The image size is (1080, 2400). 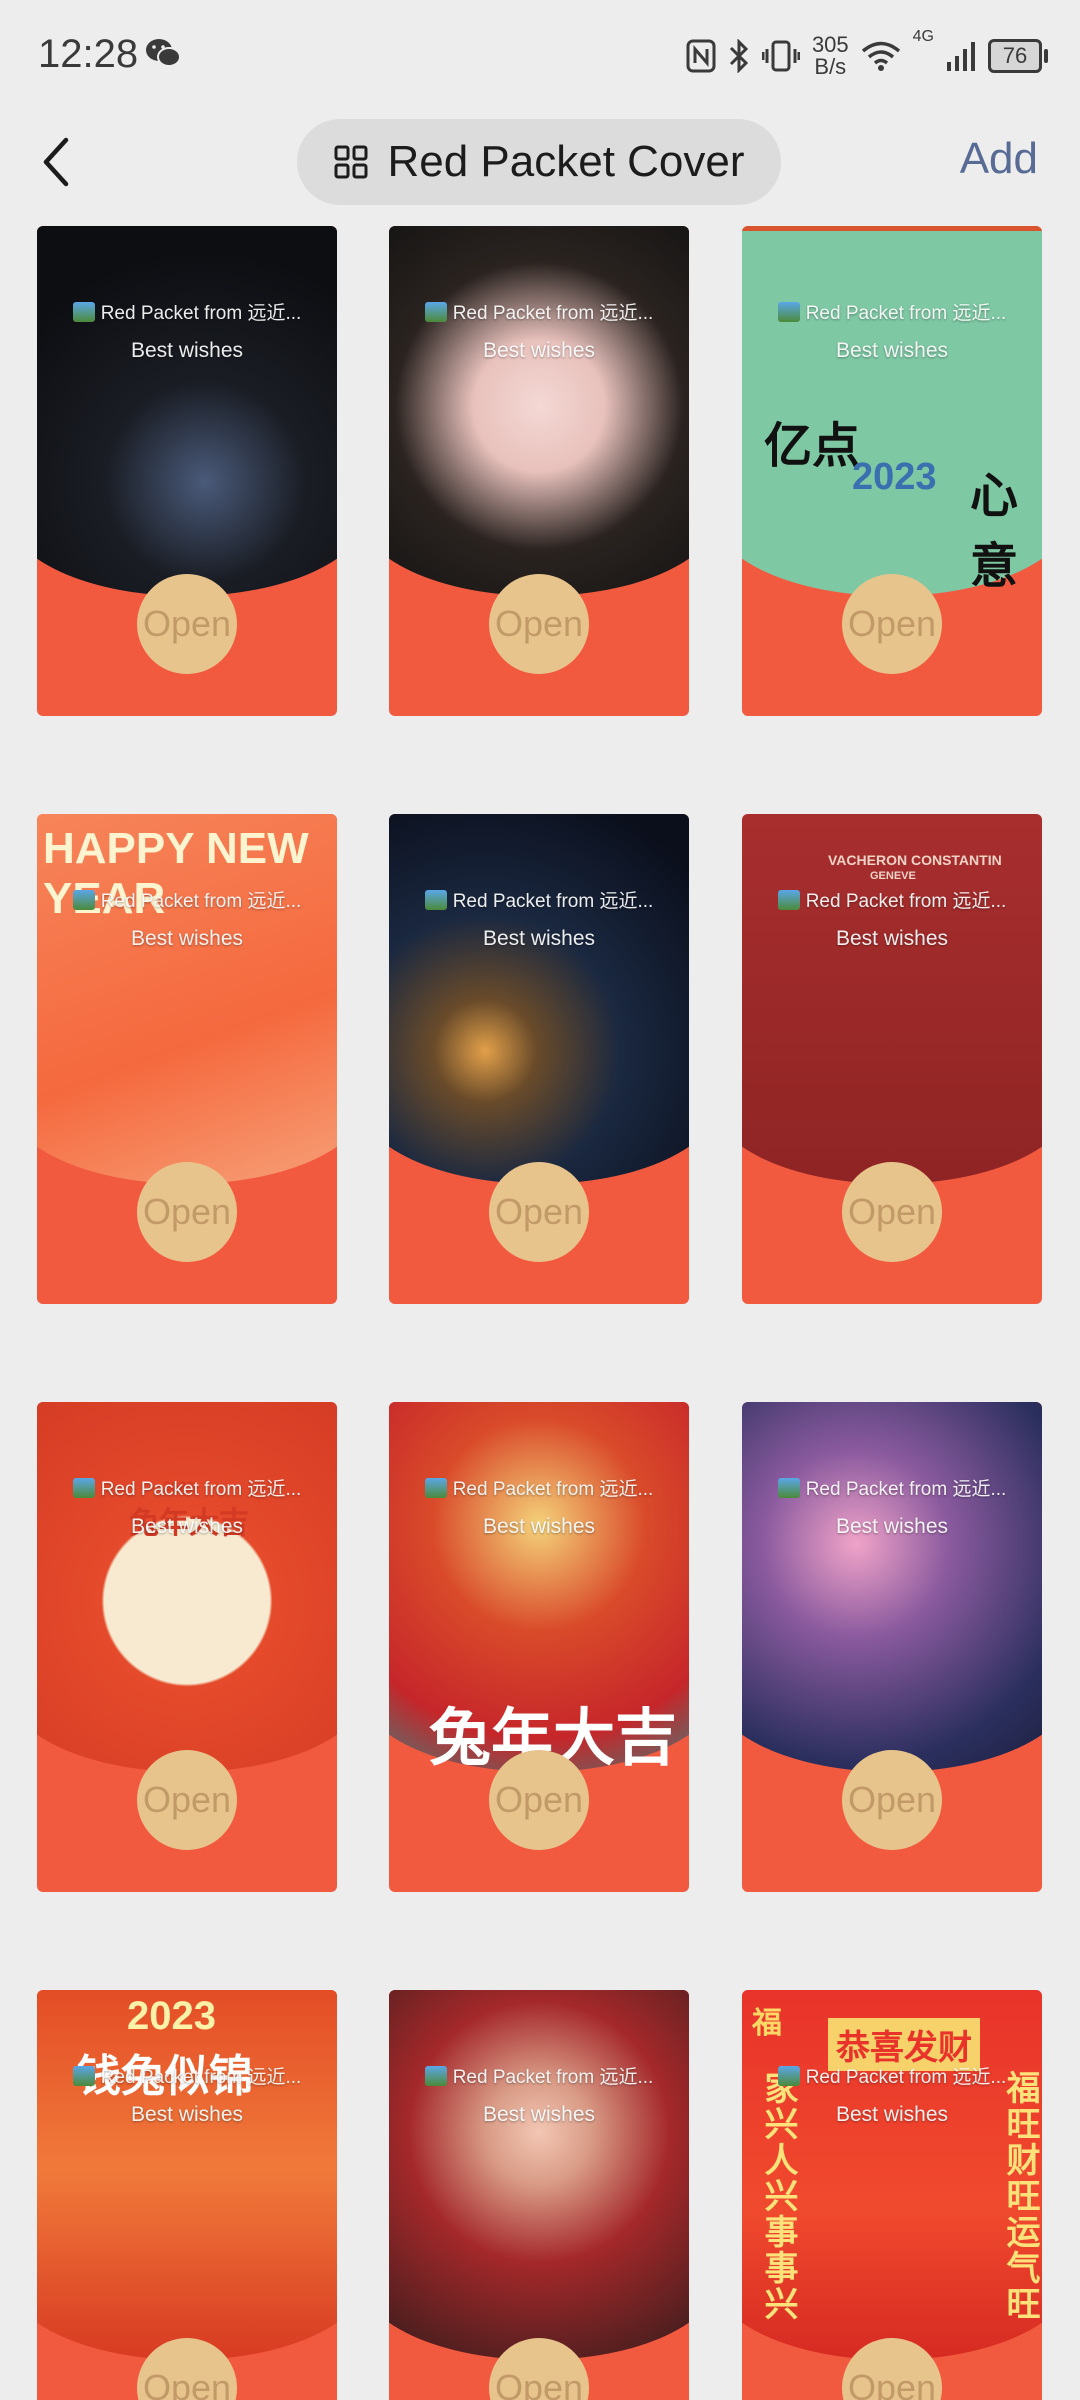 What do you see at coordinates (780, 56) in the screenshot?
I see `vibrate-icon` at bounding box center [780, 56].